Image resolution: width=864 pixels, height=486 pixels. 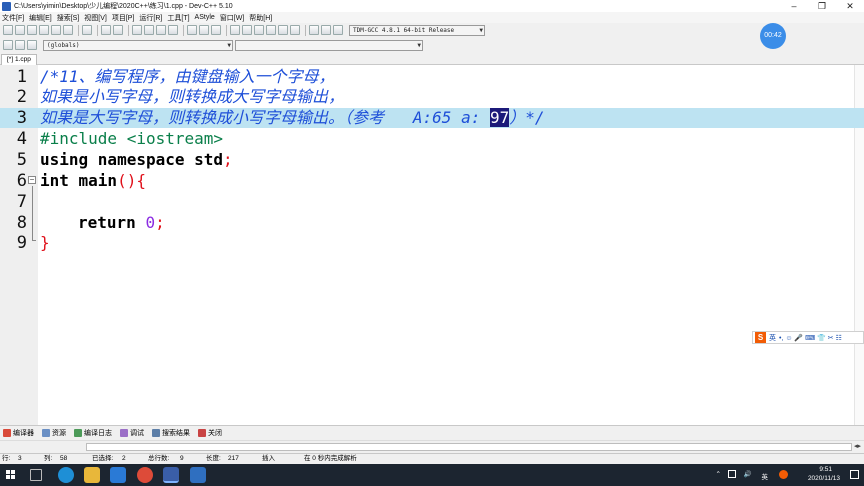 I want to click on save-icon, so click(x=32, y=30).